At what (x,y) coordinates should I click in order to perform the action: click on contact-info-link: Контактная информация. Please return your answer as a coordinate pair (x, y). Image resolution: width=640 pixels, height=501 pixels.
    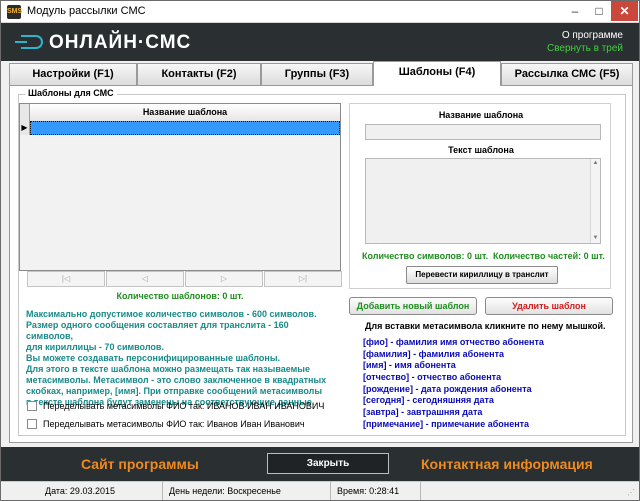
    Looking at the image, I should click on (507, 464).